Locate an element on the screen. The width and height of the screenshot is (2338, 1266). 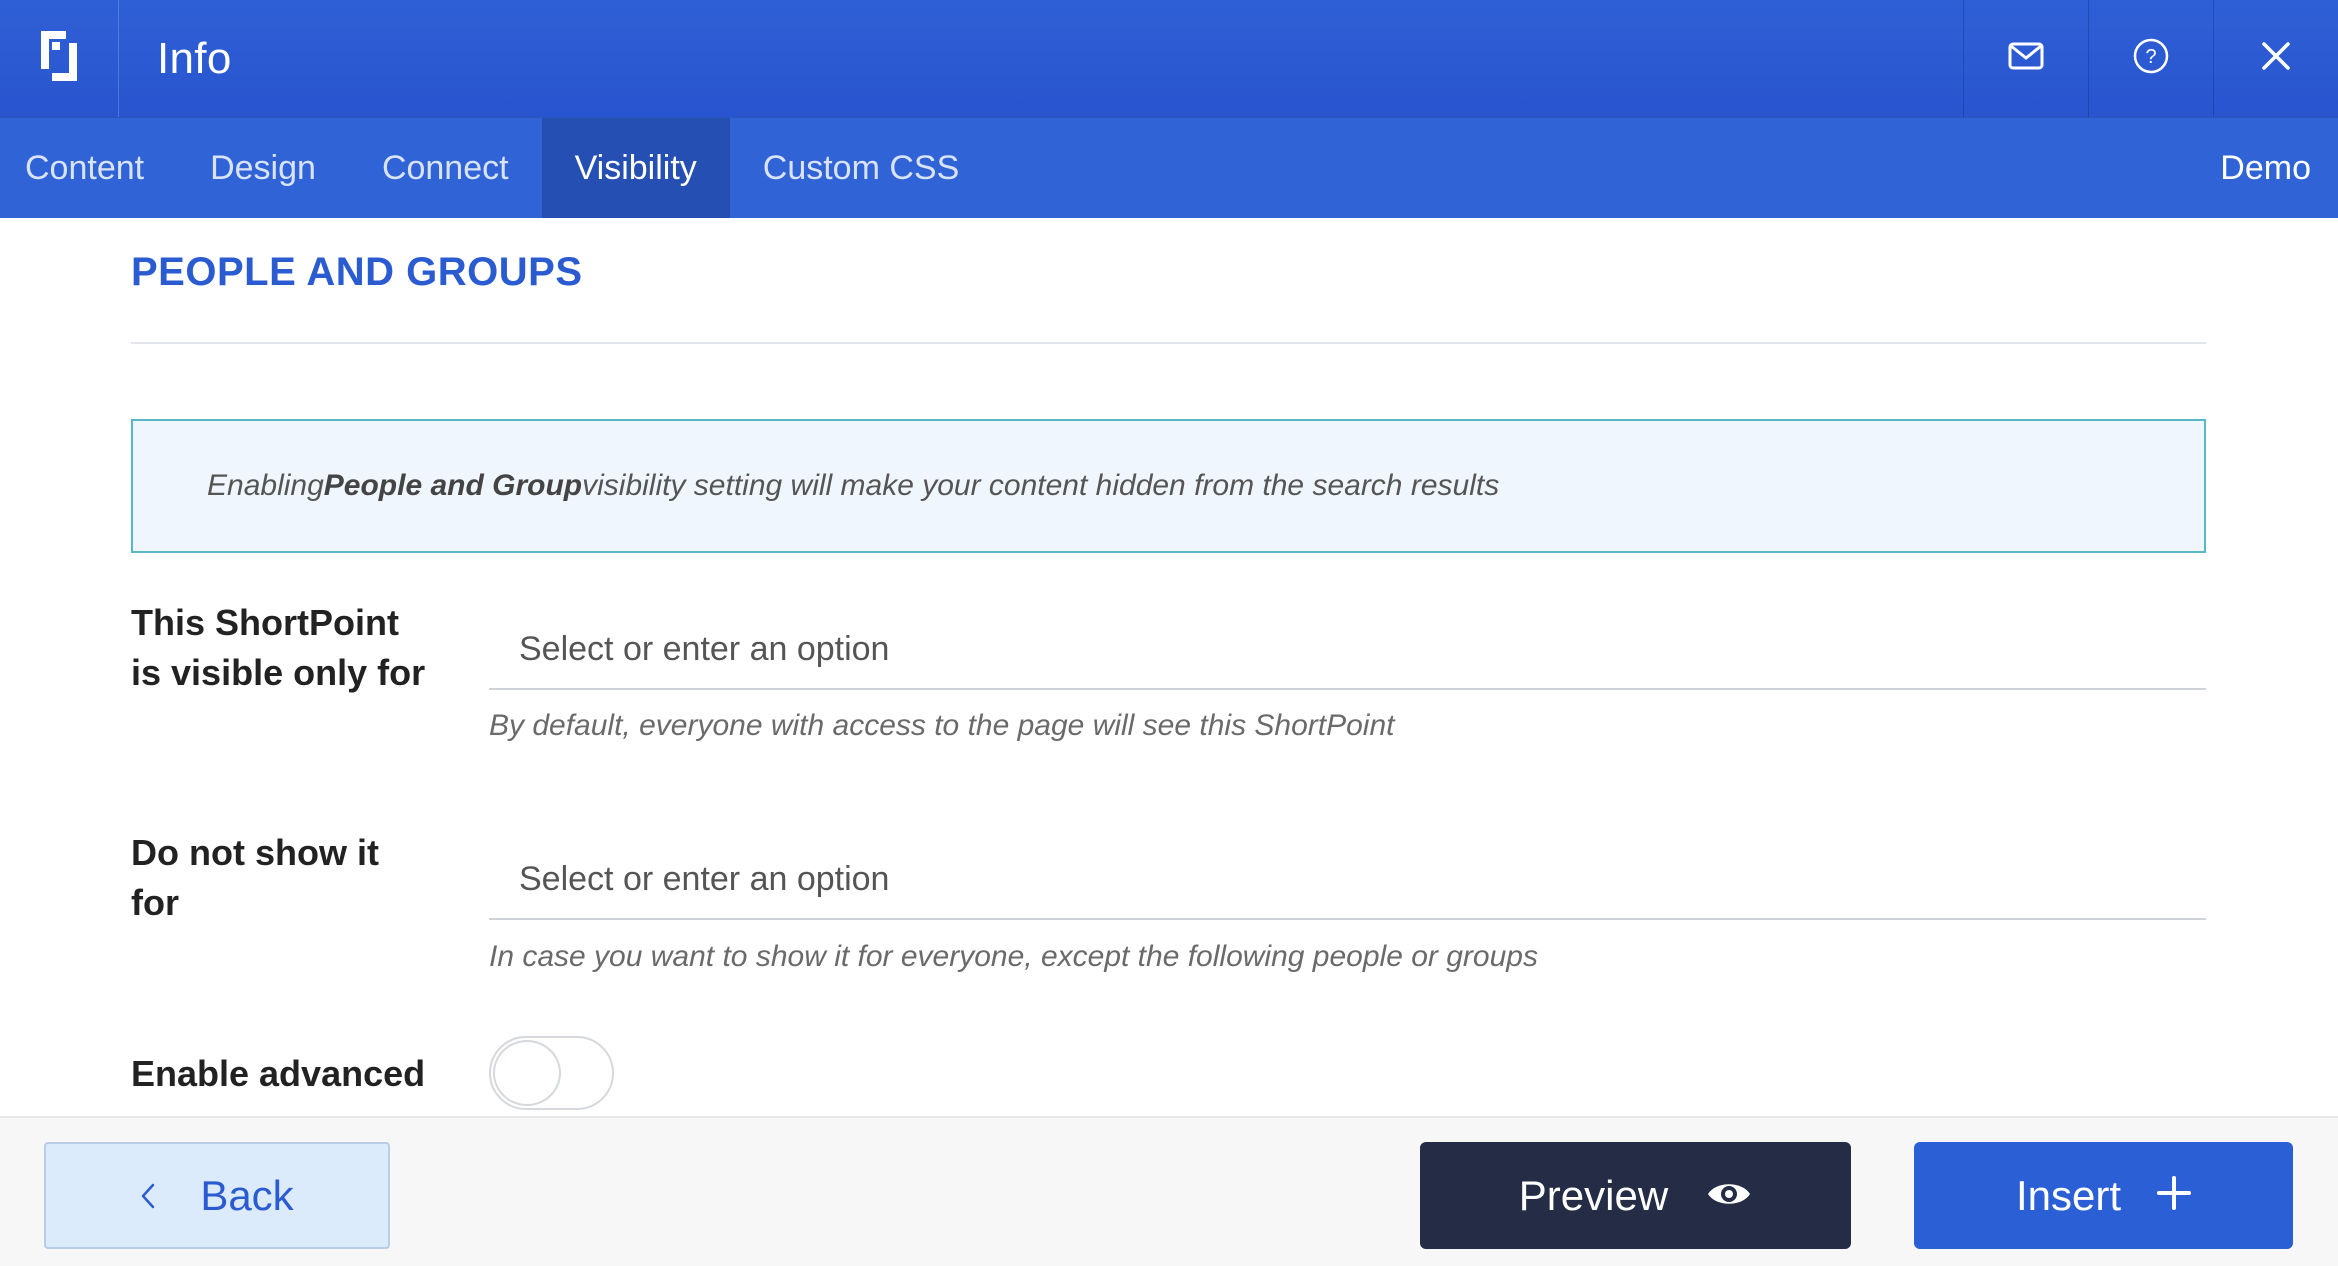
mail-icon is located at coordinates (2026, 58).